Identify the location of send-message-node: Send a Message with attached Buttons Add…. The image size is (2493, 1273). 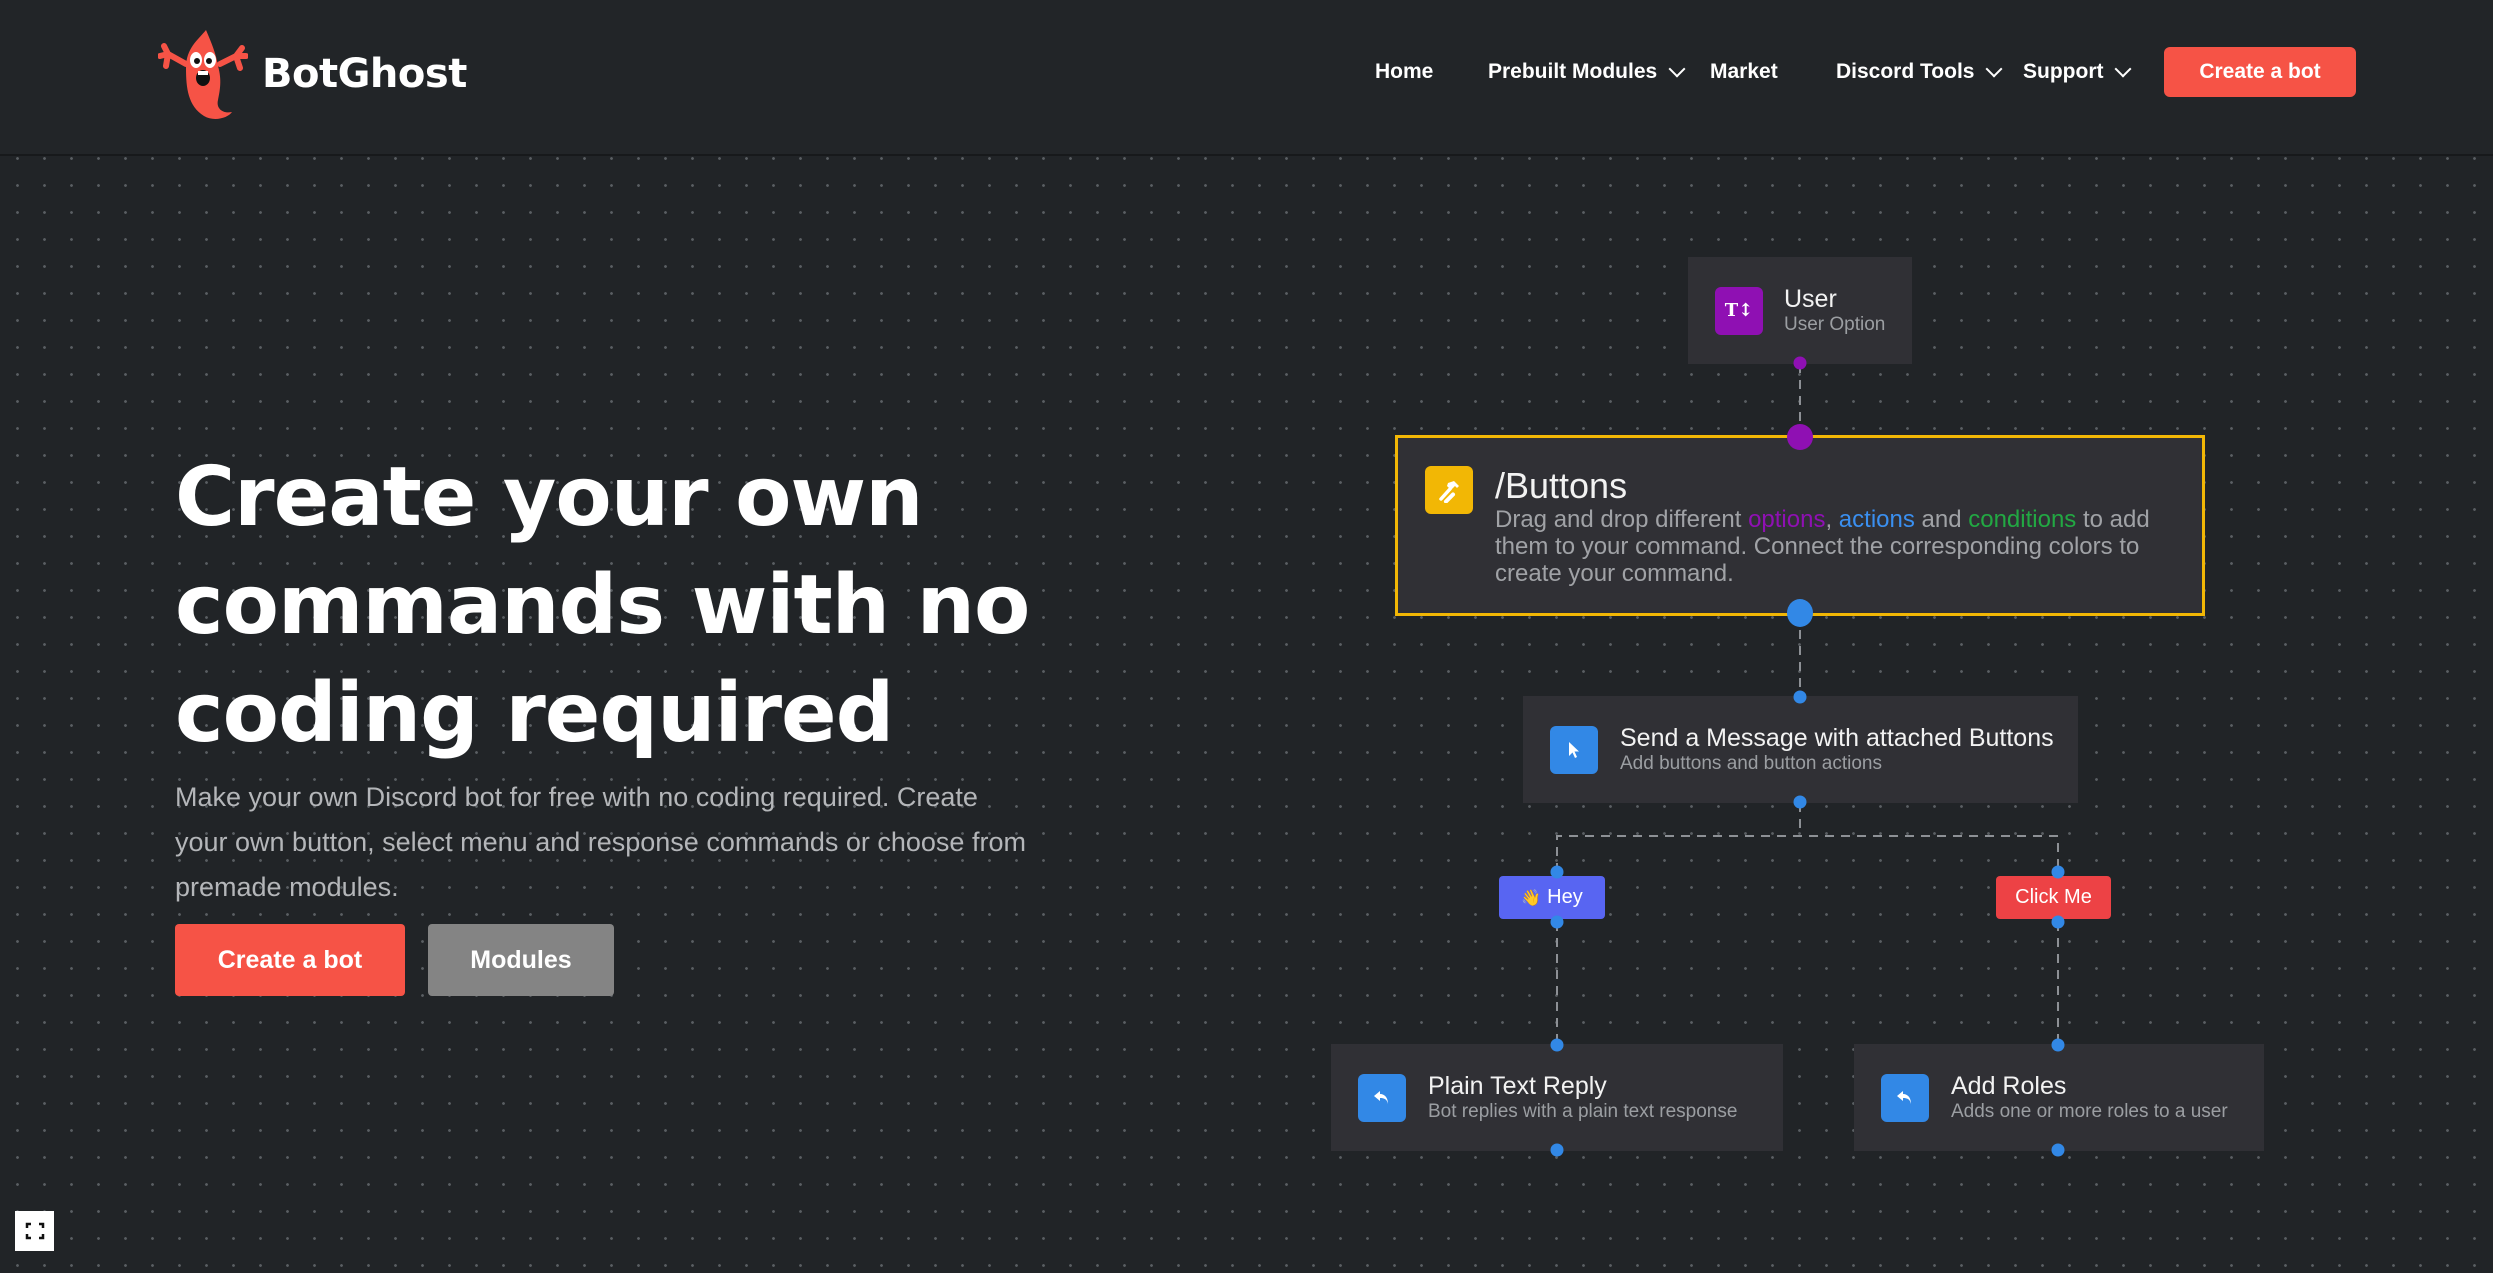
(1800, 749).